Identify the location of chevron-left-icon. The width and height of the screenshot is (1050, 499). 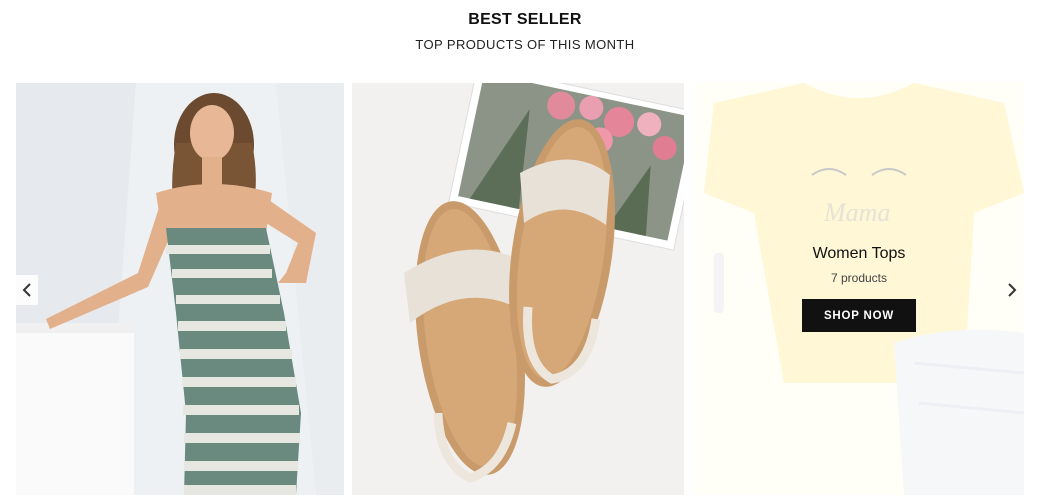
(26, 290).